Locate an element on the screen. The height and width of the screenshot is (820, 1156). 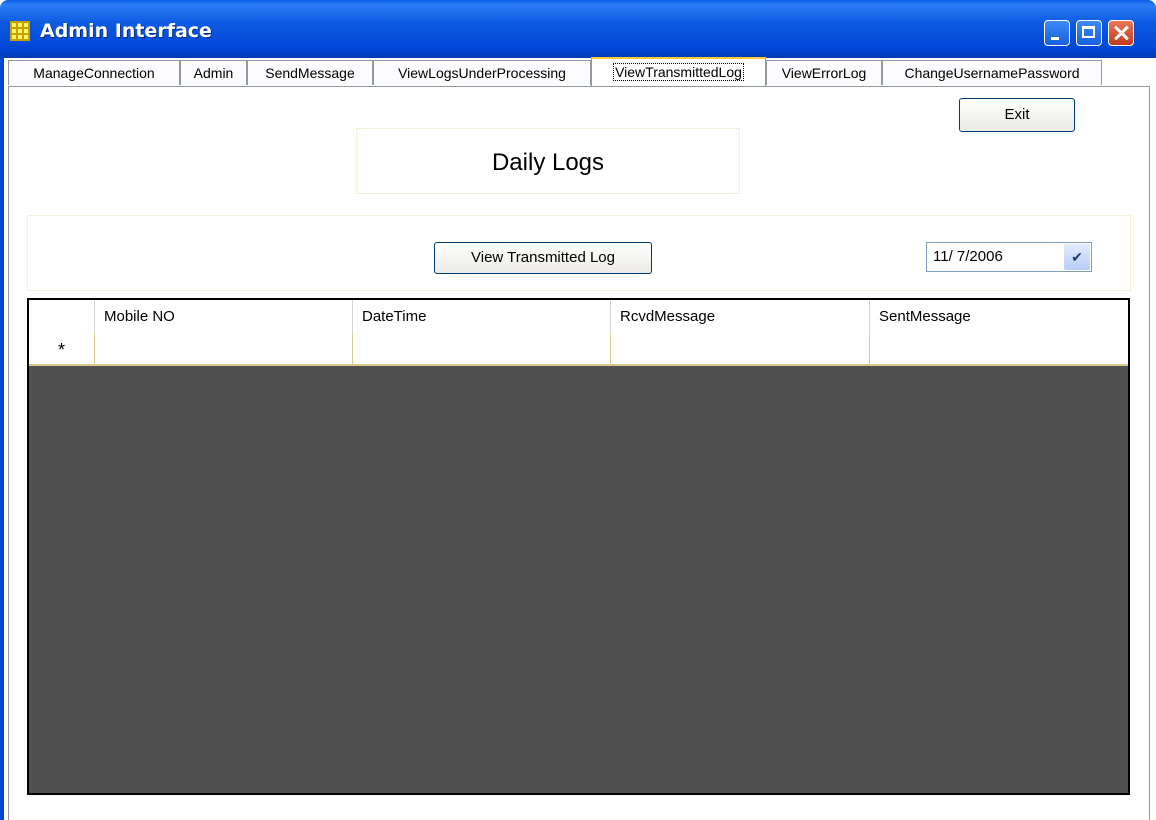
tab-sendmessage: SendMessage is located at coordinates (310, 72).